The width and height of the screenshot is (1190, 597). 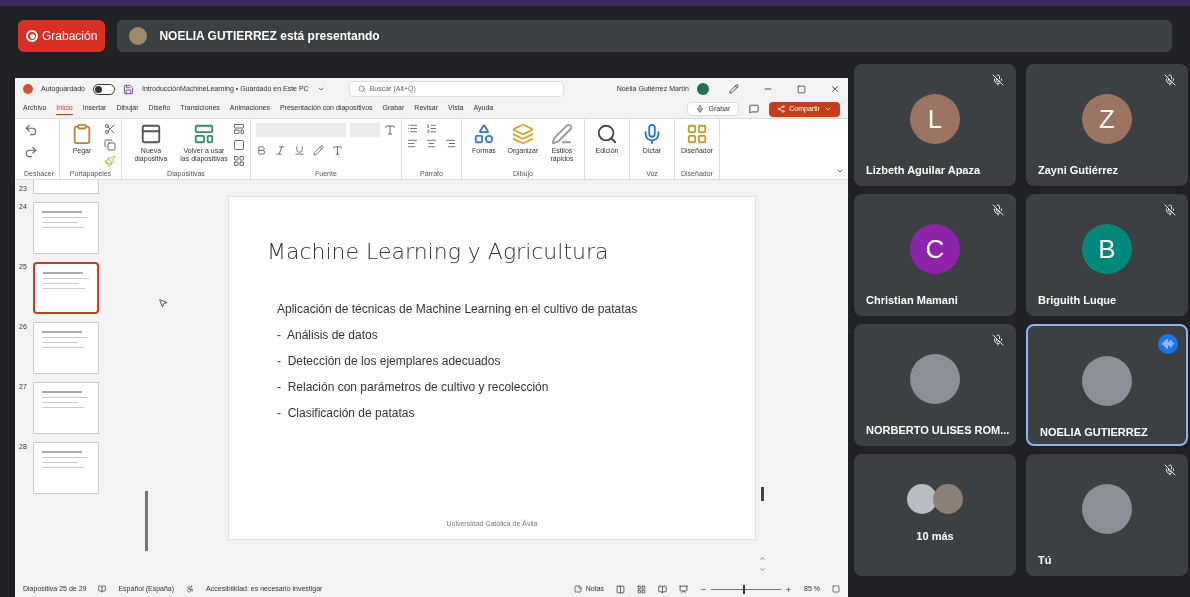 What do you see at coordinates (663, 589) in the screenshot?
I see `reading-view-icon` at bounding box center [663, 589].